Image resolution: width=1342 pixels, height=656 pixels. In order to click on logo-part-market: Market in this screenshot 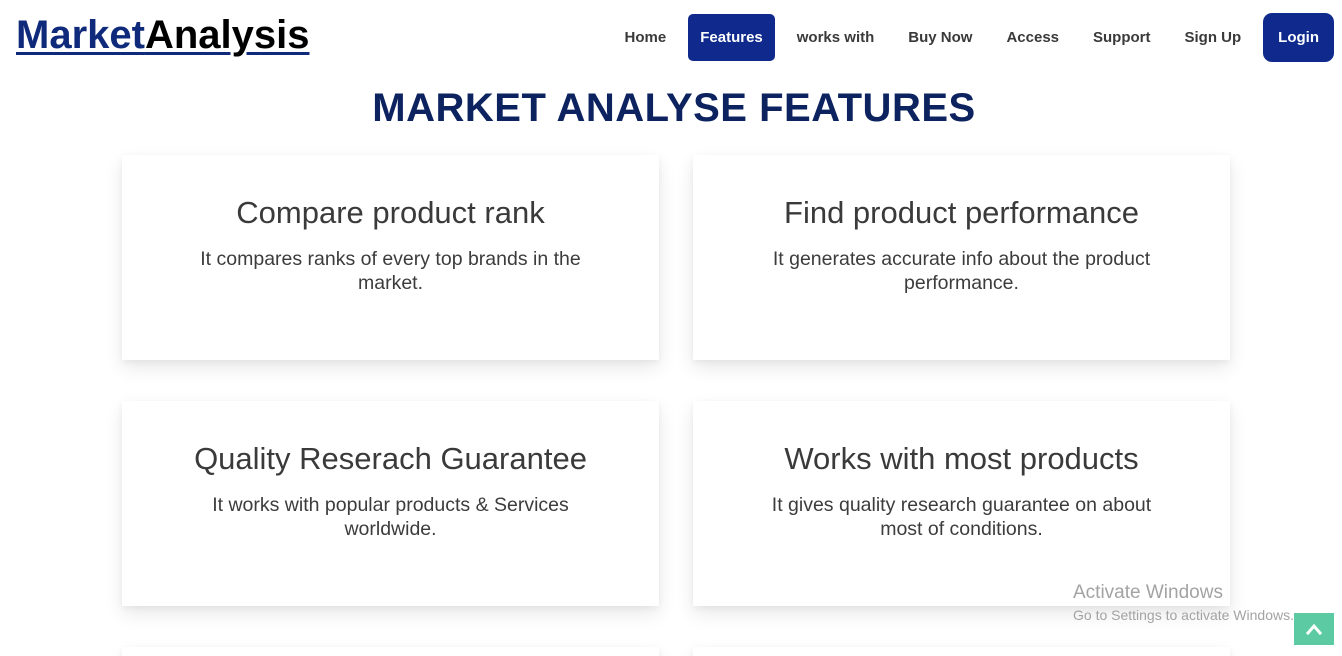, I will do `click(80, 35)`.